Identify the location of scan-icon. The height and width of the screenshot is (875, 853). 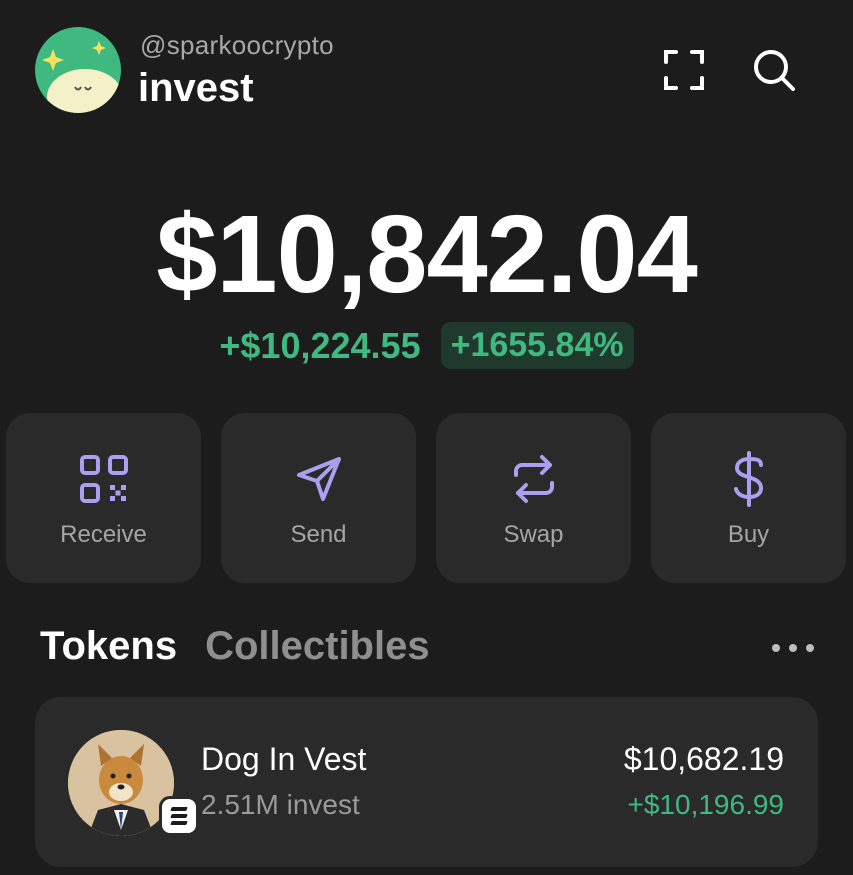
(684, 70).